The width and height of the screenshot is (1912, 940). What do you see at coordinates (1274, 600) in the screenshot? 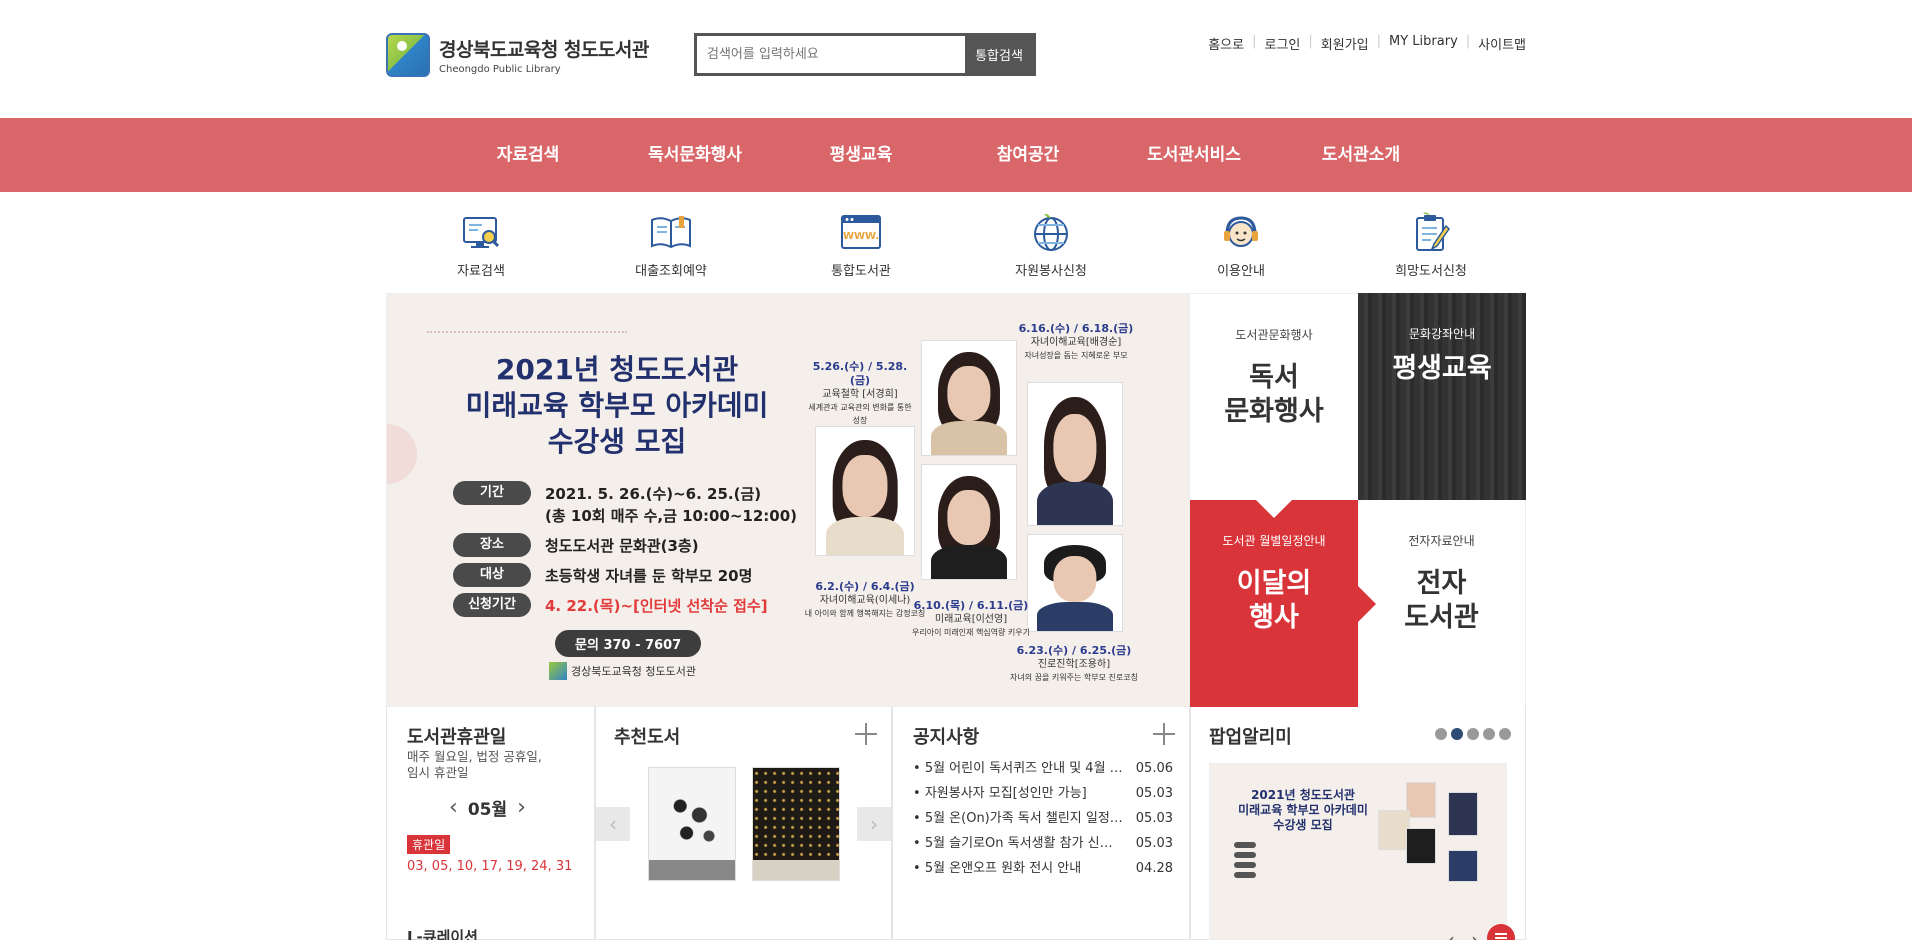
I see `tile-heading: 이달의 행사` at bounding box center [1274, 600].